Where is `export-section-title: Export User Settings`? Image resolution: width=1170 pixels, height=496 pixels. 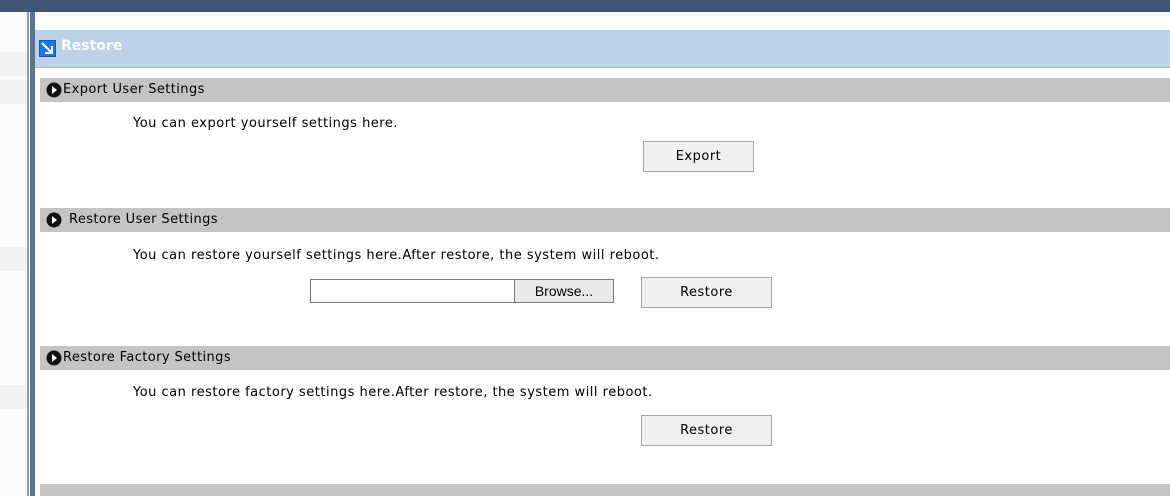
export-section-title: Export User Settings is located at coordinates (134, 89).